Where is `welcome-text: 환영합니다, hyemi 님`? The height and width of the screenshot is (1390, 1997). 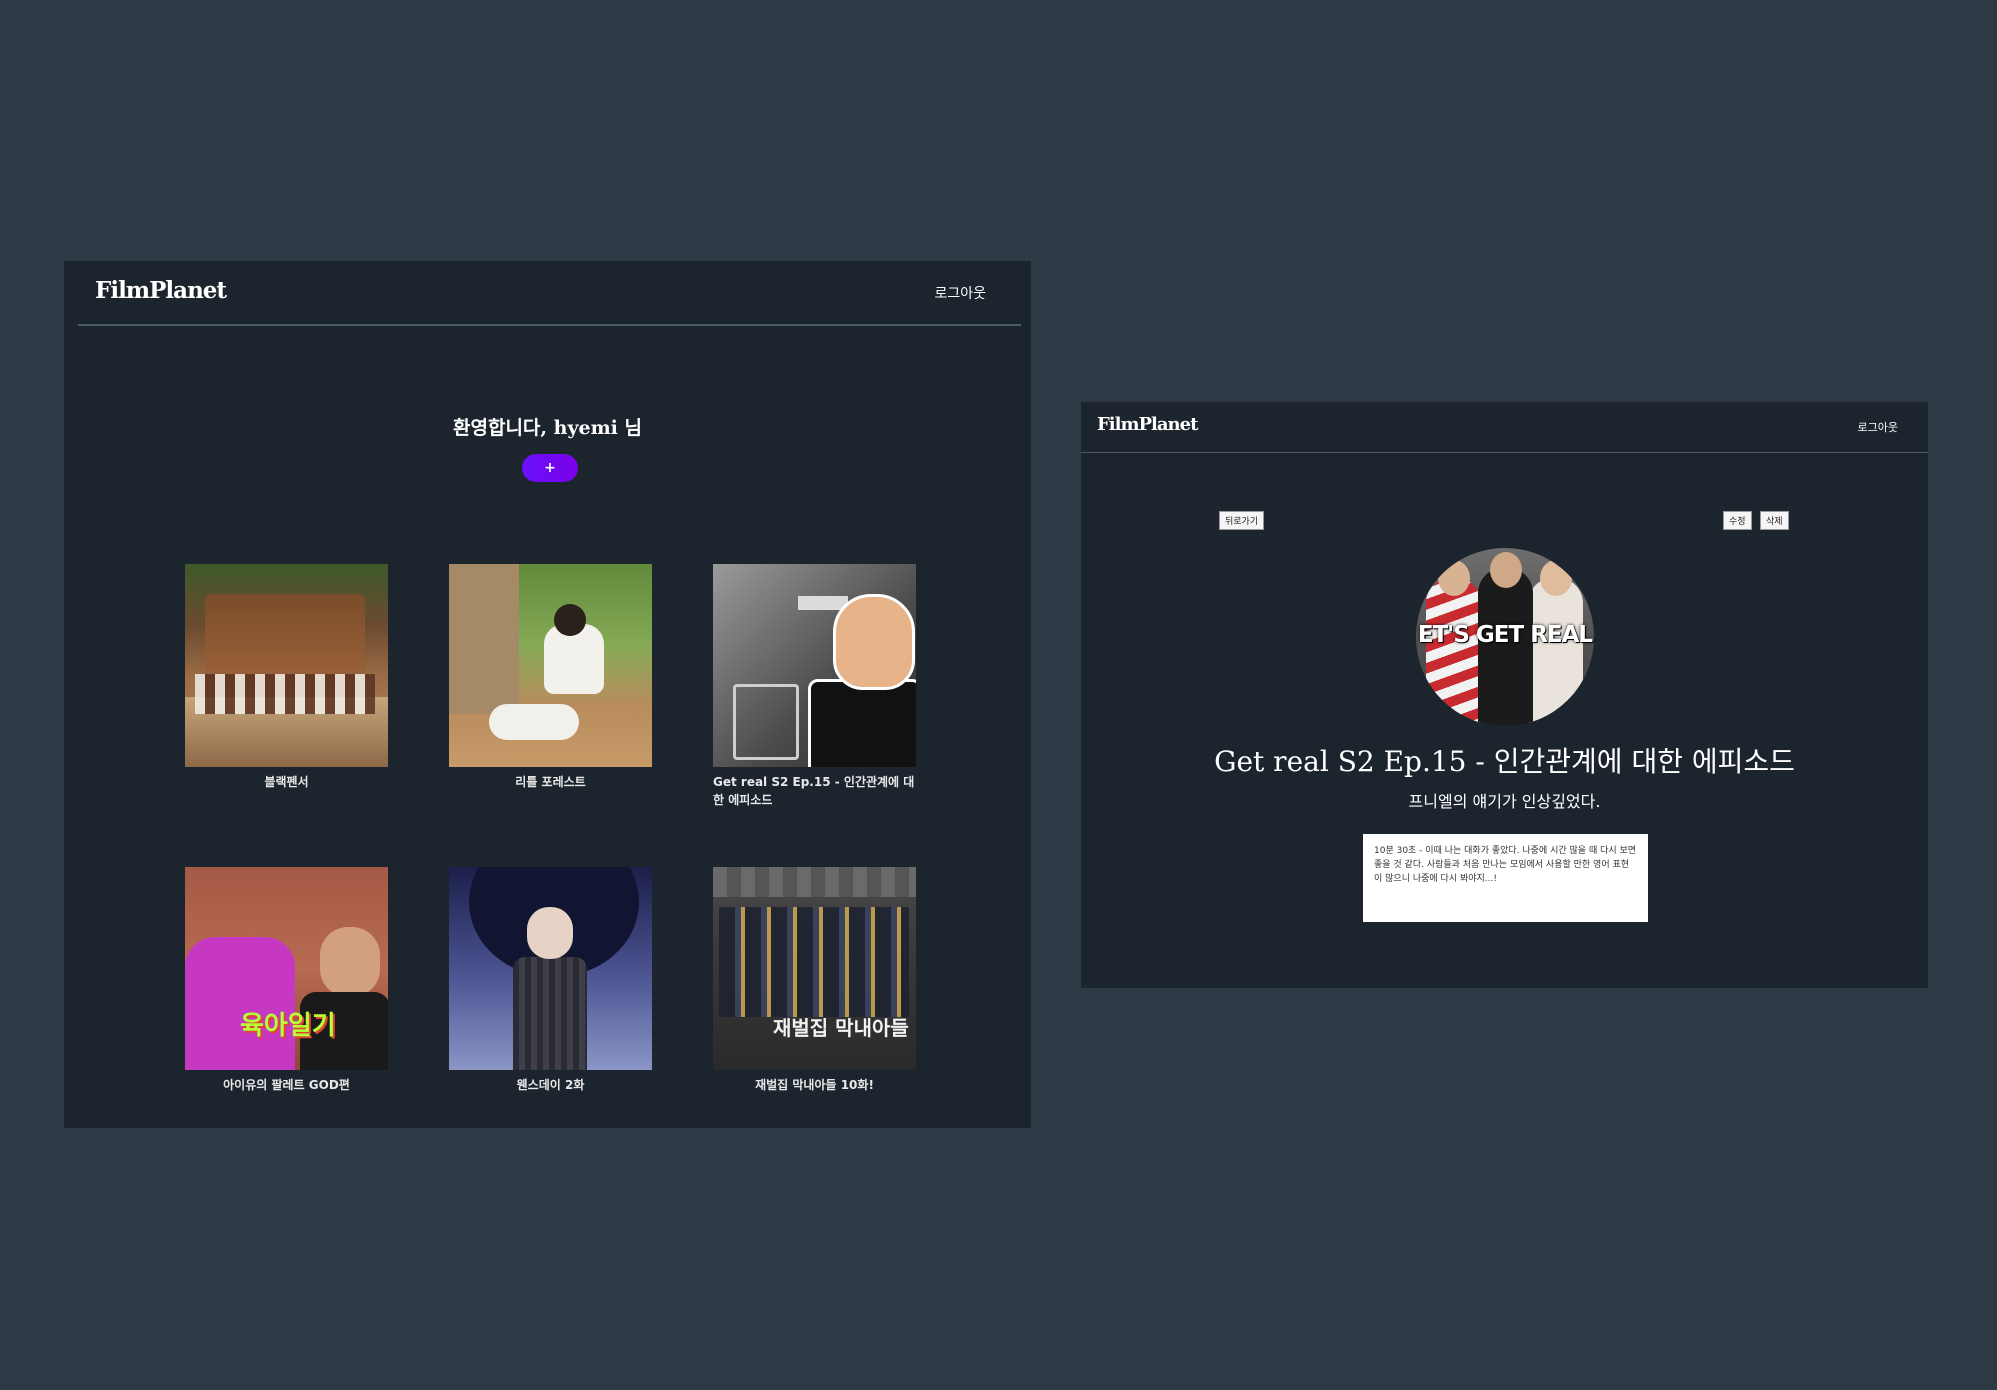 welcome-text: 환영합니다, hyemi 님 is located at coordinates (547, 428).